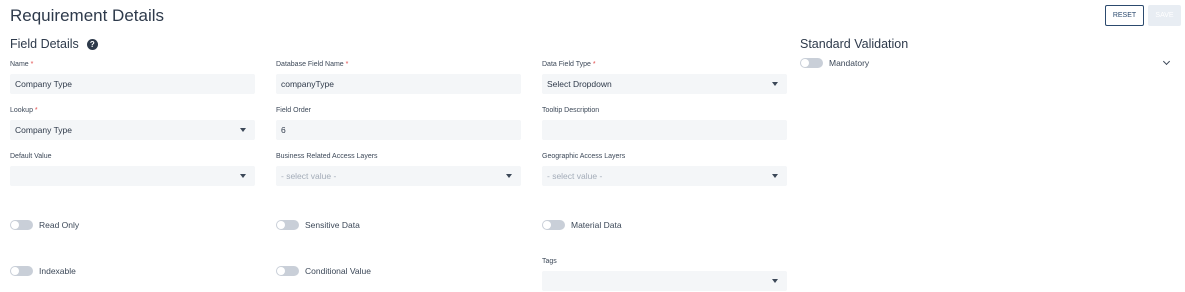 This screenshot has width=1185, height=292. I want to click on name-field-group: Name * Company Type, so click(132, 77).